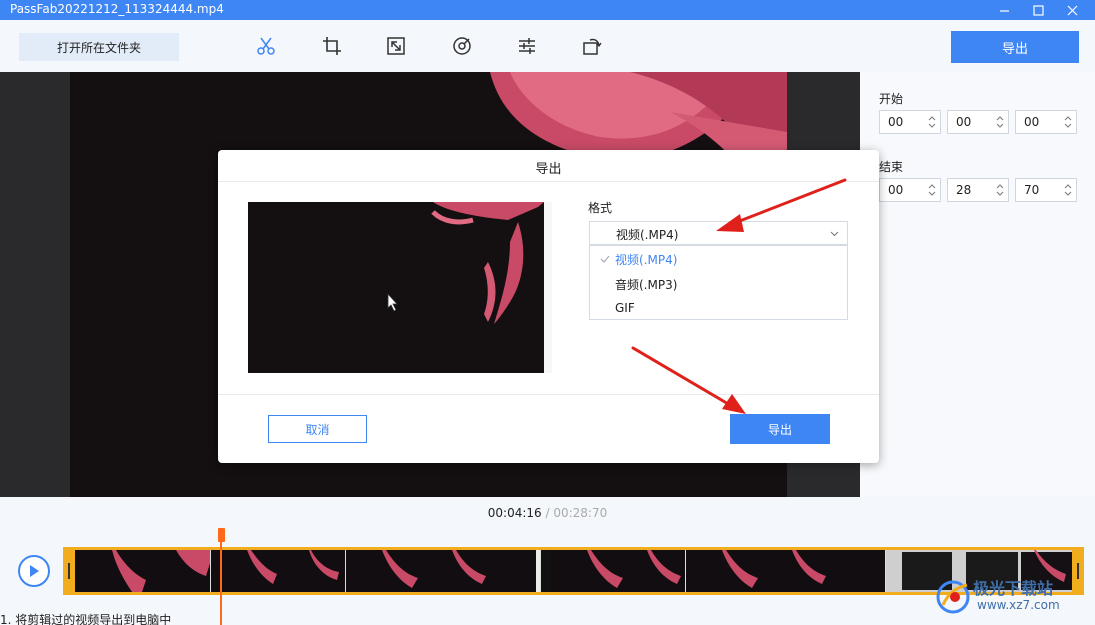  I want to click on title-bar: PassFab20221212_113324444.mp4, so click(547, 10).